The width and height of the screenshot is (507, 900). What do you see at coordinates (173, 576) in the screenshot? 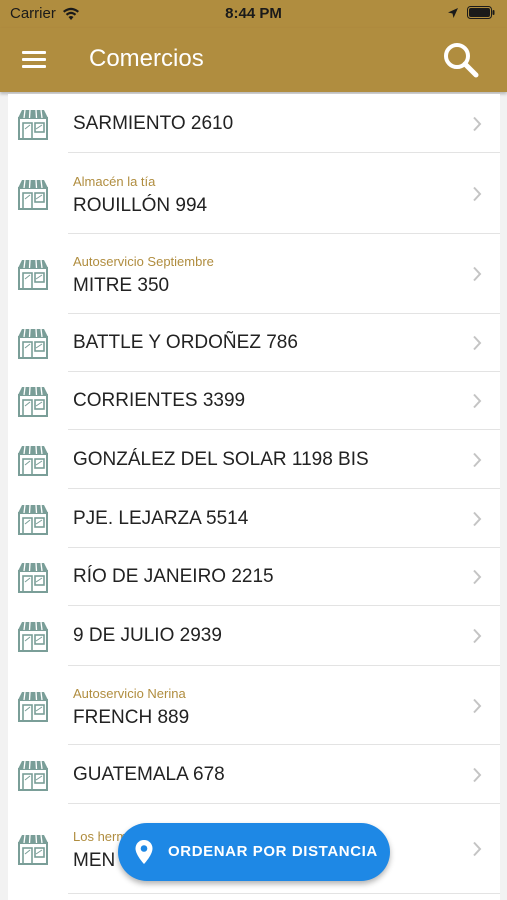
I see `store-address: RÍO DE JANEIRO 2215` at bounding box center [173, 576].